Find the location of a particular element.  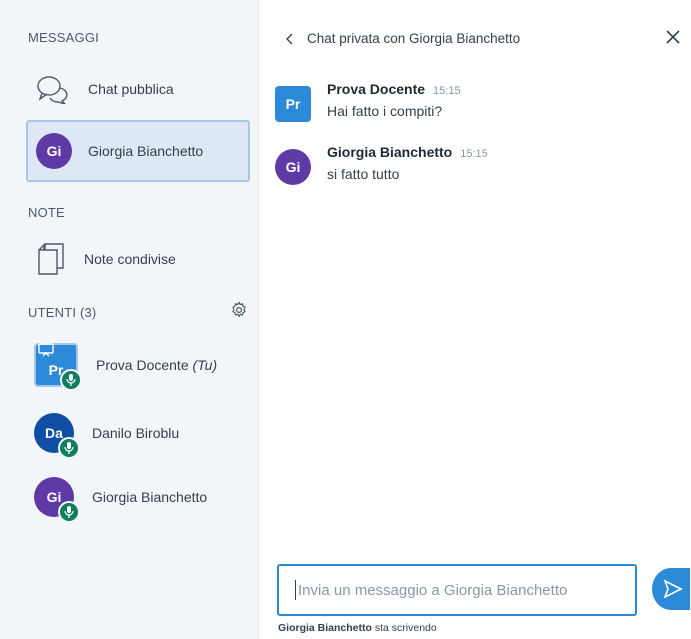

close-icon is located at coordinates (673, 37).